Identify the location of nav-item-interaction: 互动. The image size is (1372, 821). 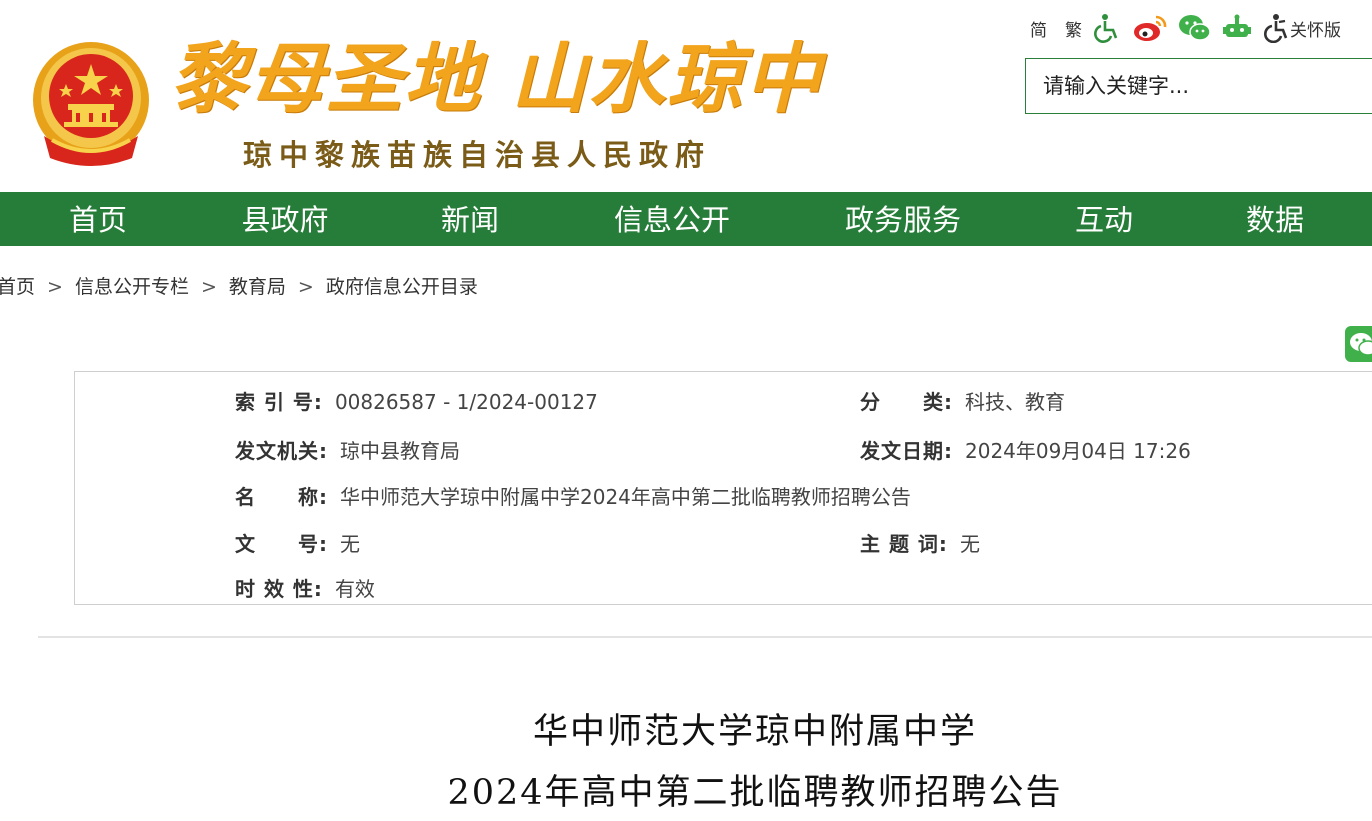
(1104, 219).